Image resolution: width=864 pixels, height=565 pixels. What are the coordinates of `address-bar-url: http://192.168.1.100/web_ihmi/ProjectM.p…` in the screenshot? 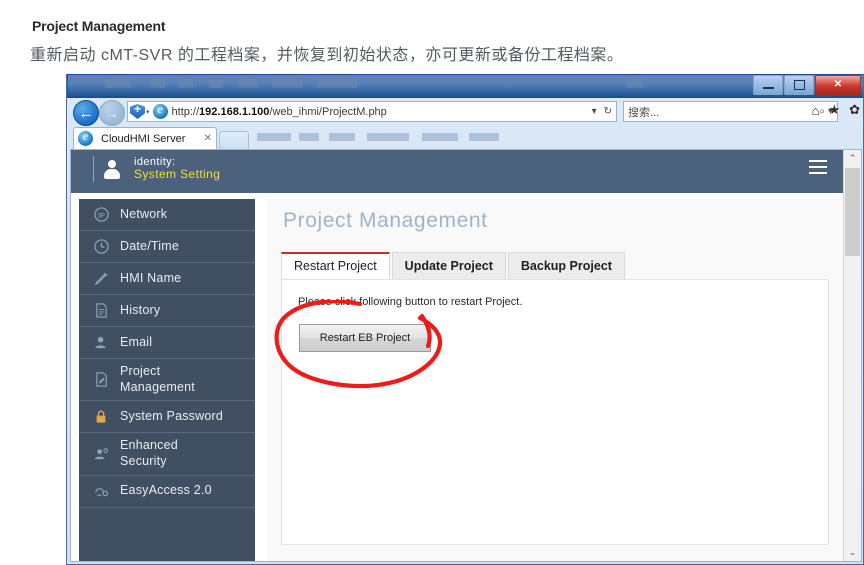 It's located at (279, 112).